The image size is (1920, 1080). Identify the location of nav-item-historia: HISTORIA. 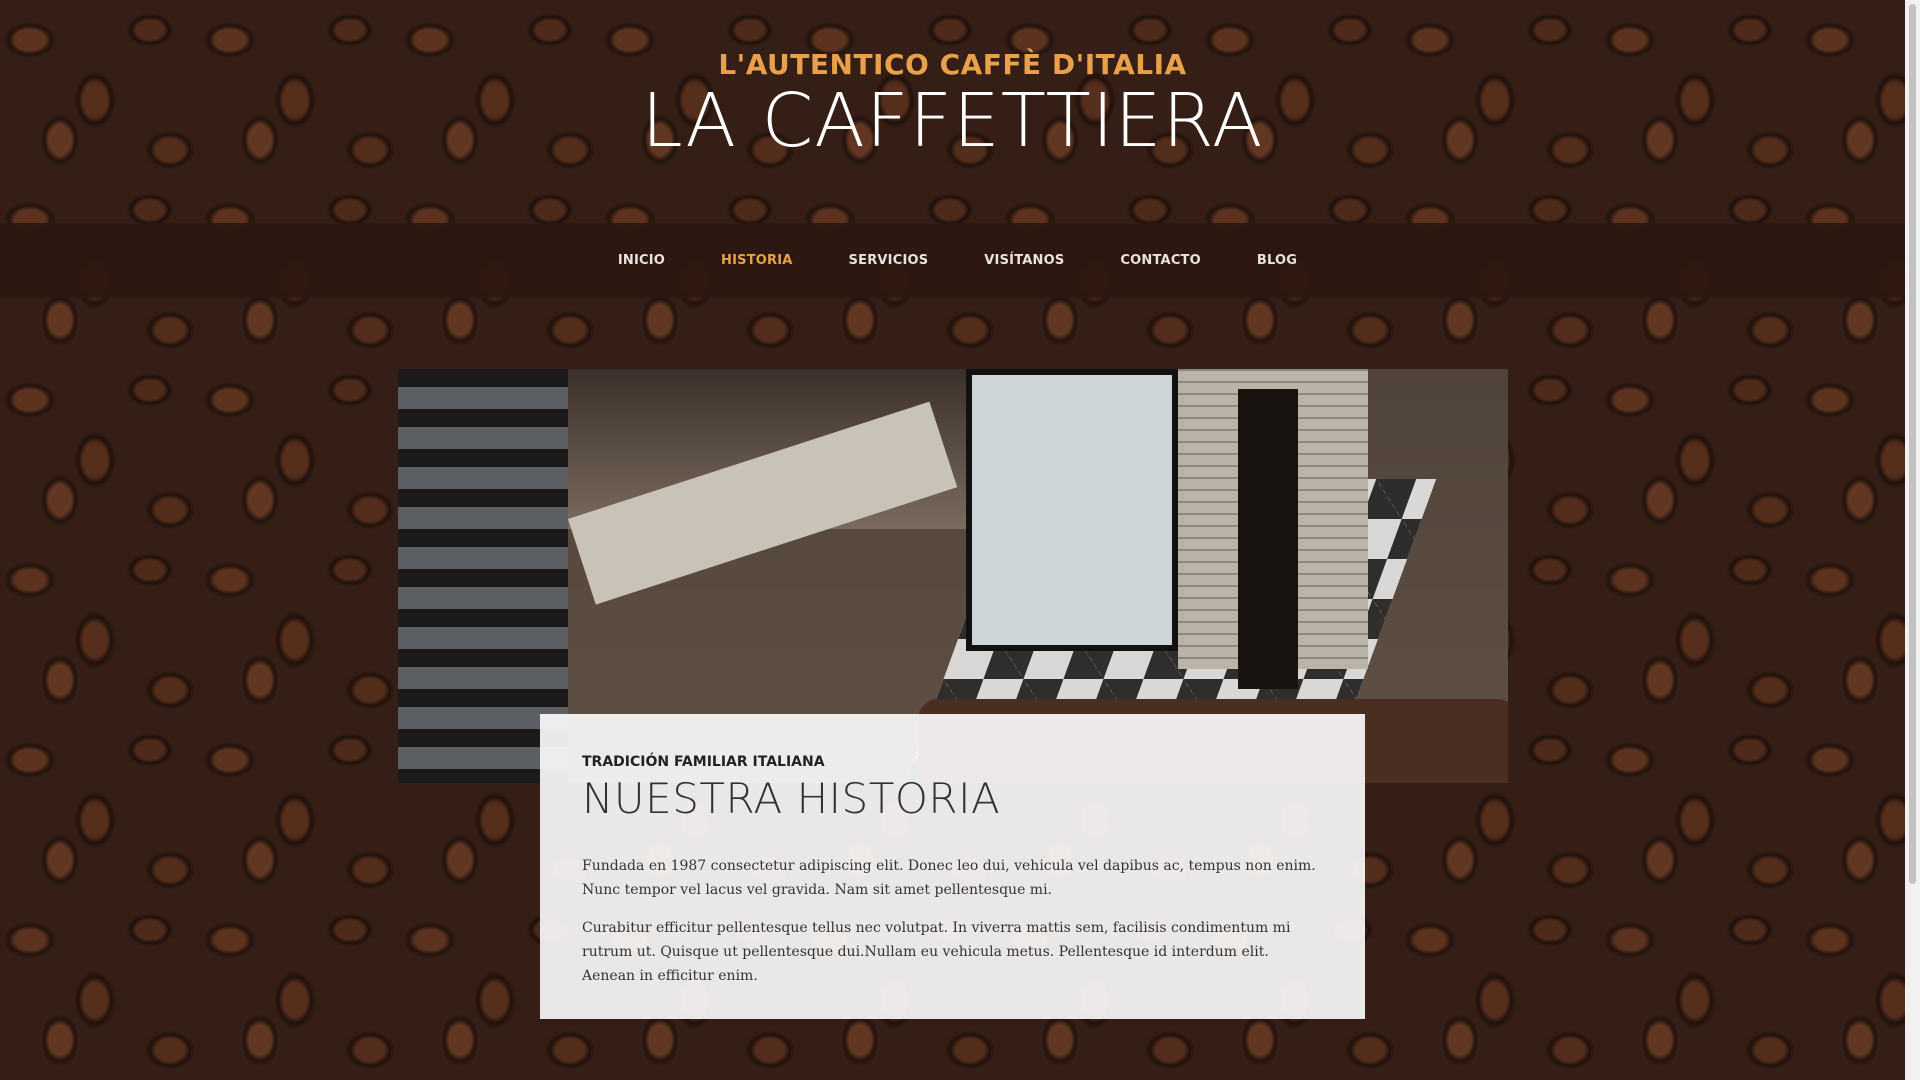
(757, 260).